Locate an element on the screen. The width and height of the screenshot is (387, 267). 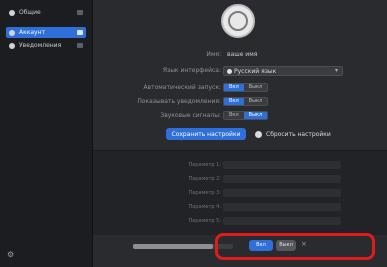
sidebar-item-account: Аккаунт is located at coordinates (46, 32).